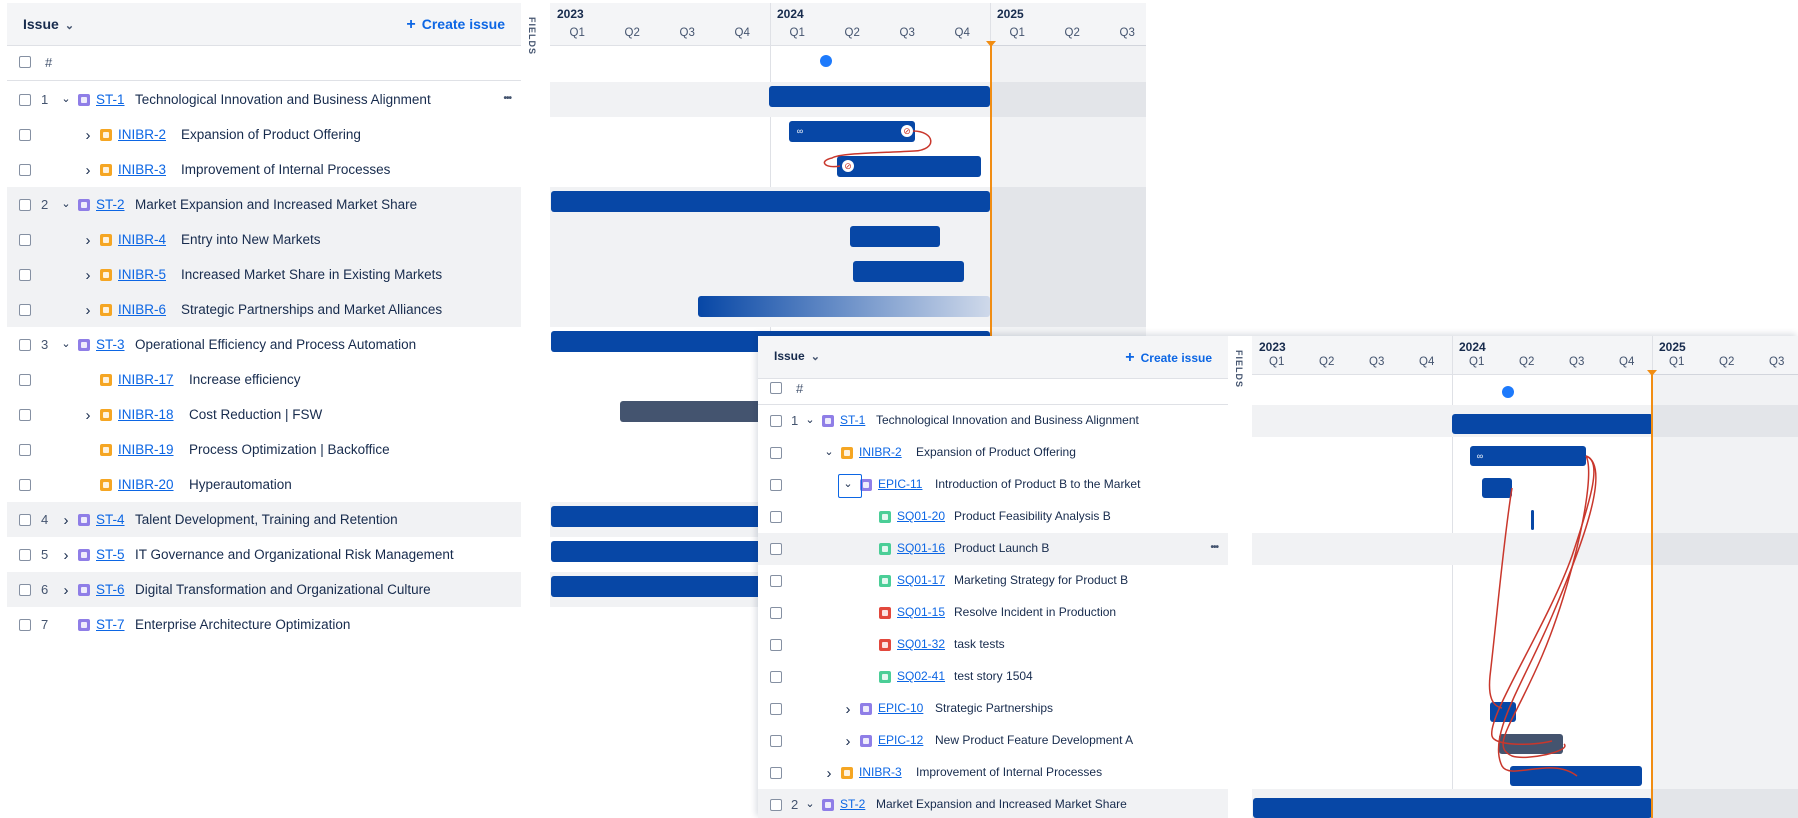  I want to click on list-item: INIBR-17 Increase efficiency, so click(264, 379).